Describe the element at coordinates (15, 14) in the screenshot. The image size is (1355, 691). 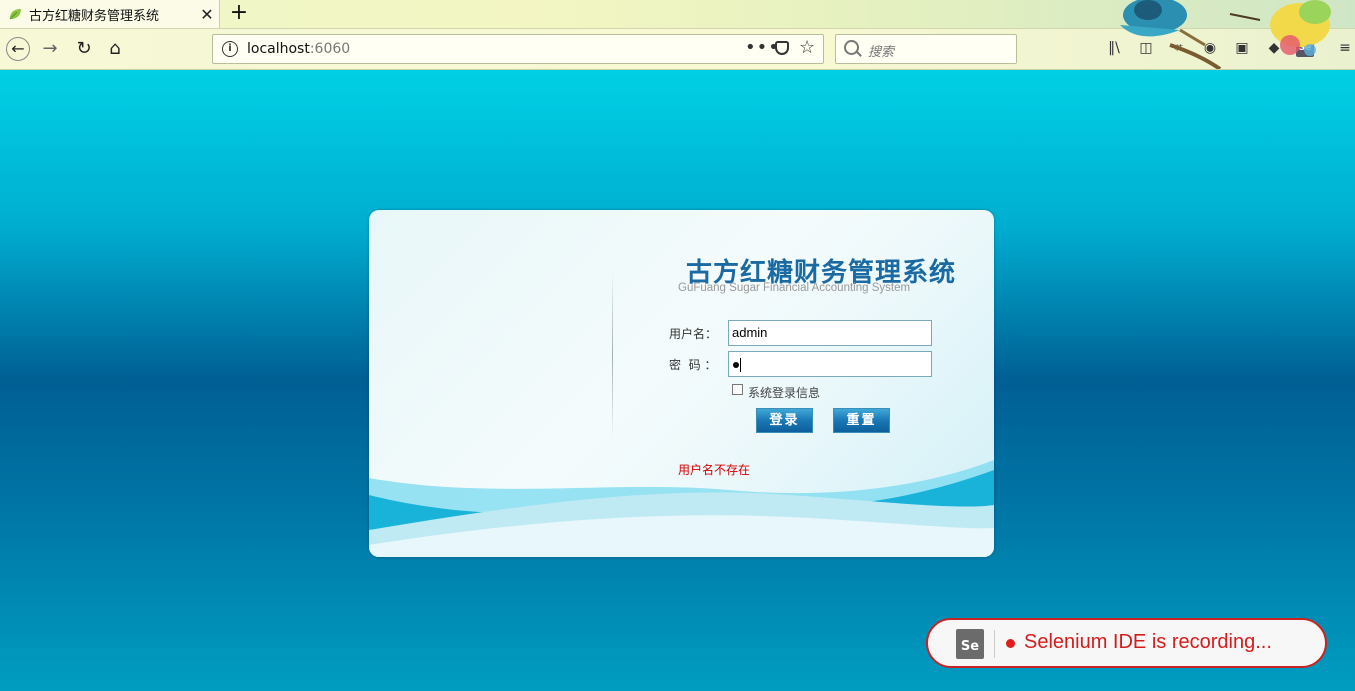
I see `leaf-favicon-icon` at that location.